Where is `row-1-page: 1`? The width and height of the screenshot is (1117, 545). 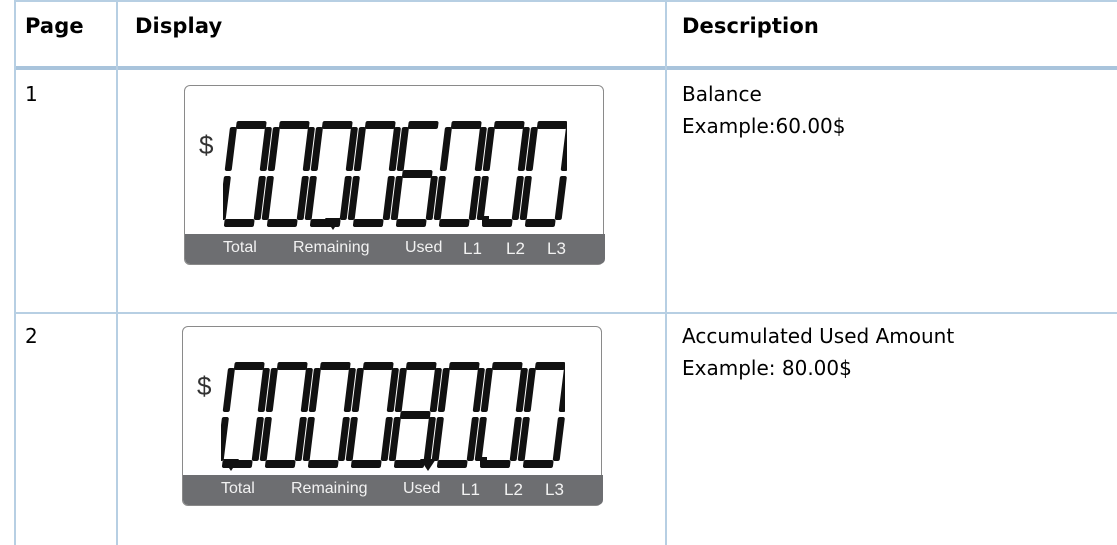
row-1-page: 1 is located at coordinates (31, 94).